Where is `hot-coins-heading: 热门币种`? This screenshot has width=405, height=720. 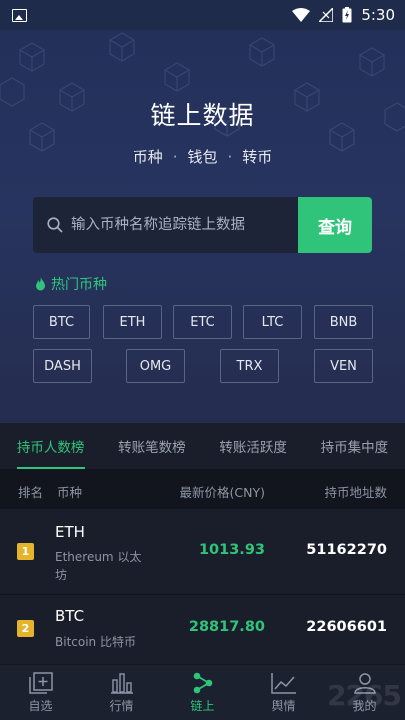 hot-coins-heading: 热门币种 is located at coordinates (70, 284).